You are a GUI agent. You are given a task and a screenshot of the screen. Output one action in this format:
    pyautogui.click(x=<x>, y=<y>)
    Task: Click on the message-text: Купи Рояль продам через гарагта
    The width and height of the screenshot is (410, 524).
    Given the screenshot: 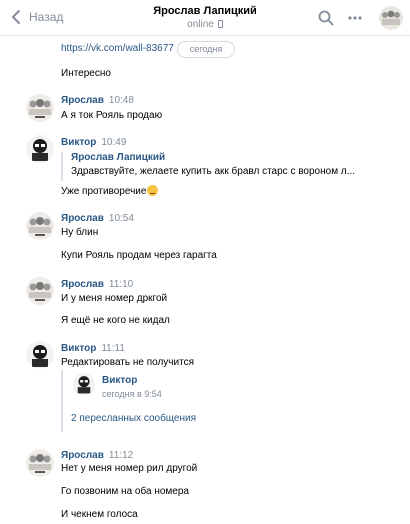 What is the action you would take?
    pyautogui.click(x=139, y=255)
    